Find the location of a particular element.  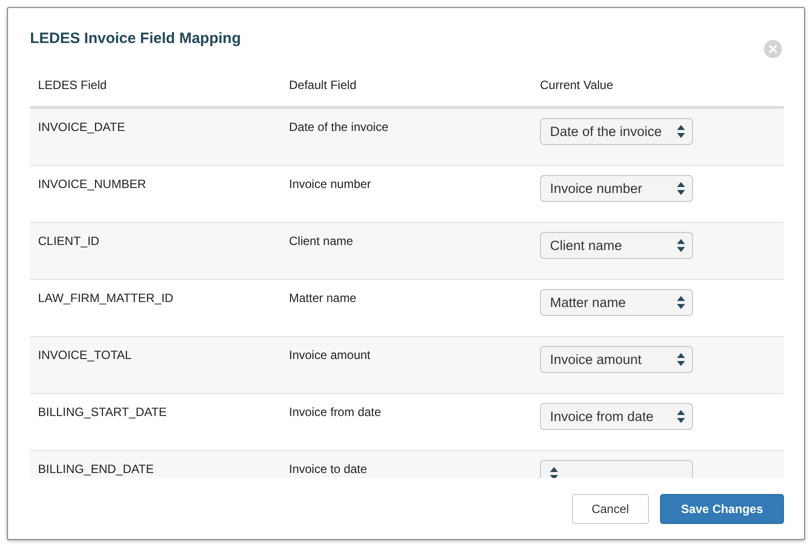

save-button: Save Changes is located at coordinates (722, 509).